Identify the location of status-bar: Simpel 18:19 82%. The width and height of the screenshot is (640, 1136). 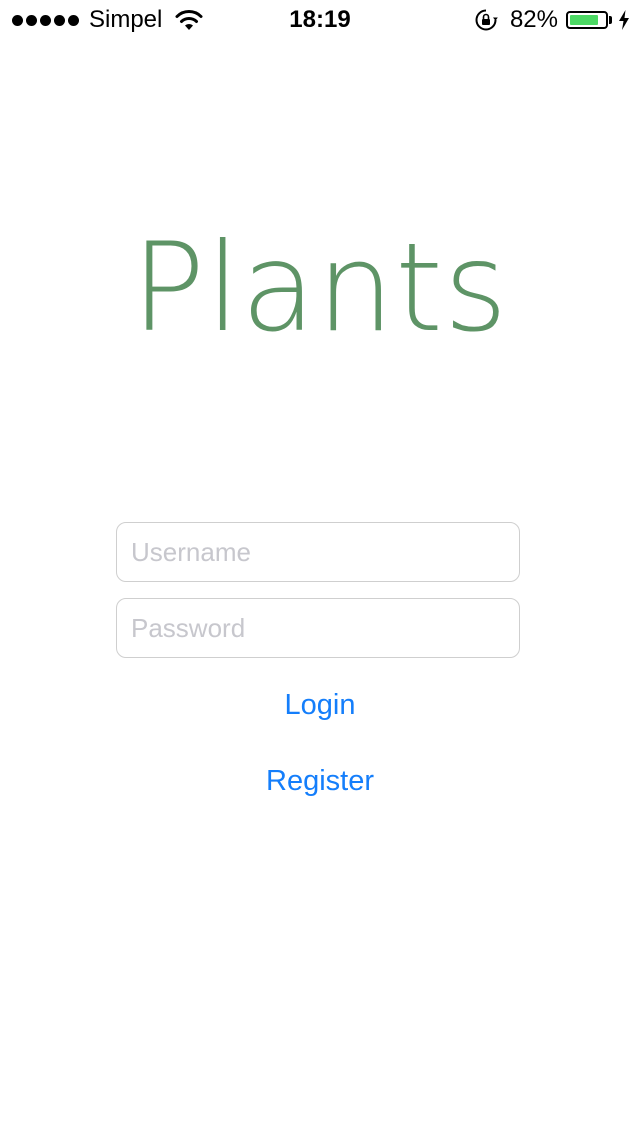
(320, 20).